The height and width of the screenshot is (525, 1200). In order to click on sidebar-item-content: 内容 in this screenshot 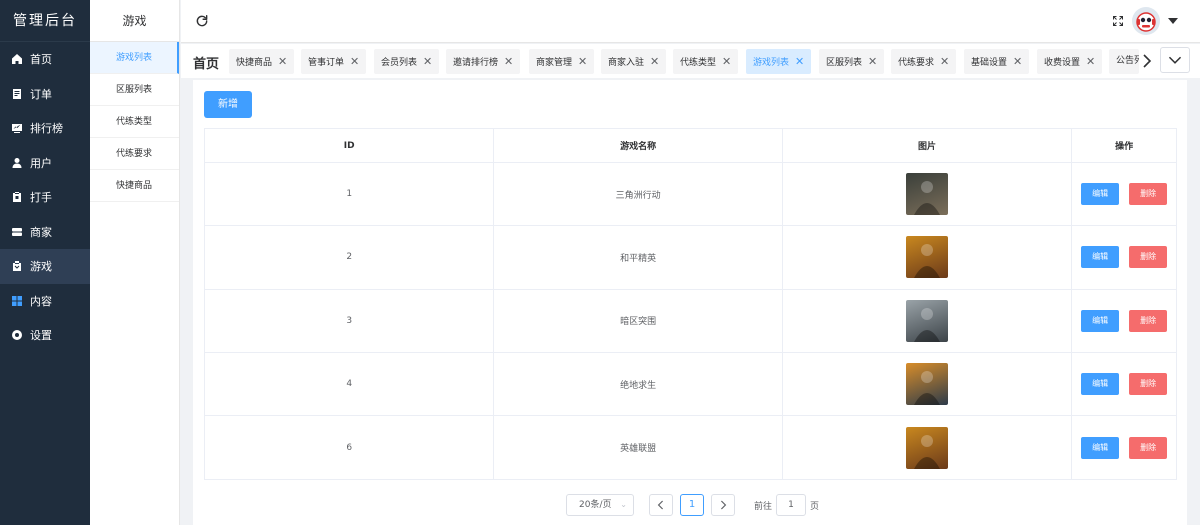, I will do `click(45, 301)`.